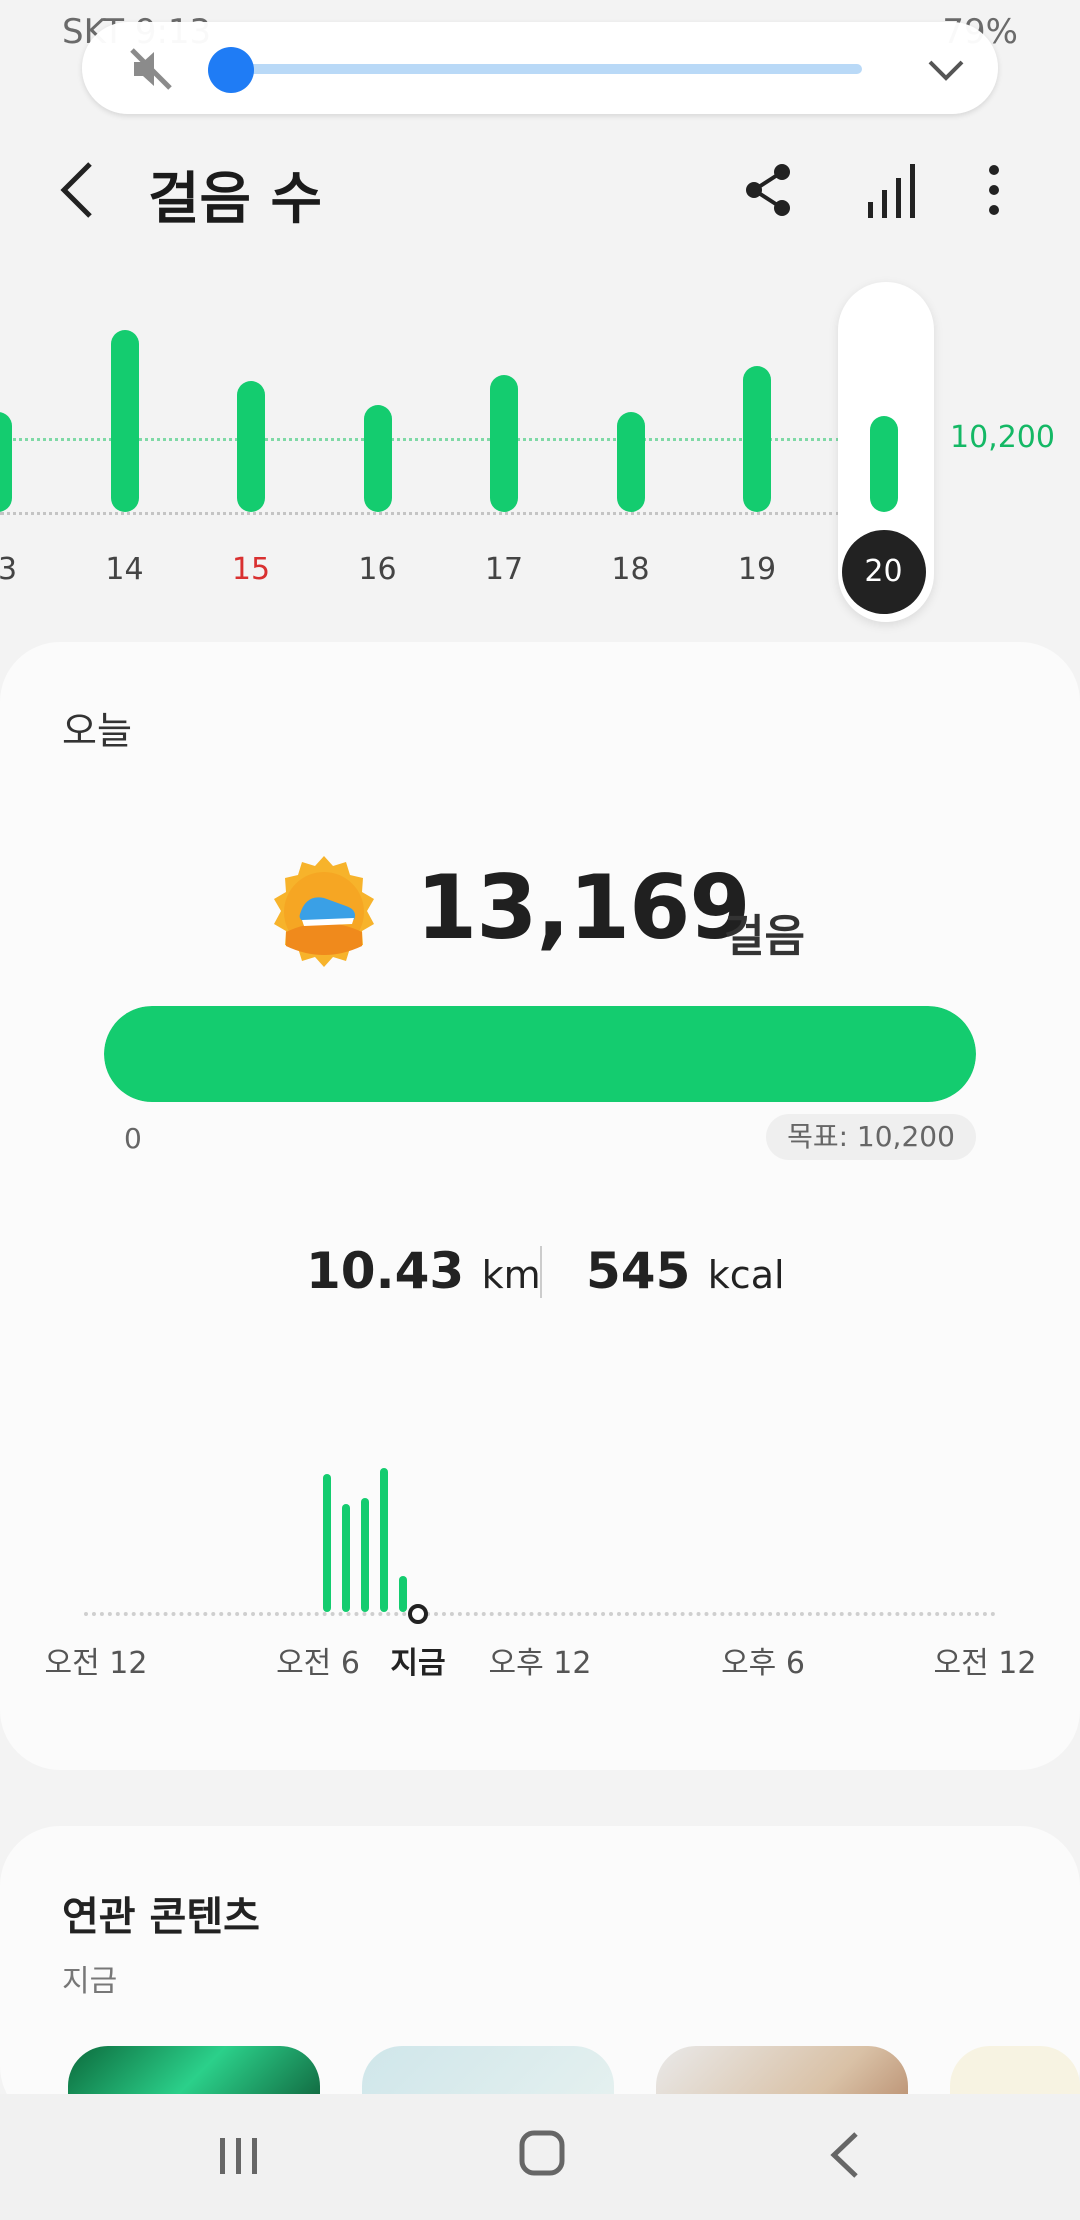 Image resolution: width=1080 pixels, height=2220 pixels. What do you see at coordinates (151, 69) in the screenshot?
I see `volume-mute-icon` at bounding box center [151, 69].